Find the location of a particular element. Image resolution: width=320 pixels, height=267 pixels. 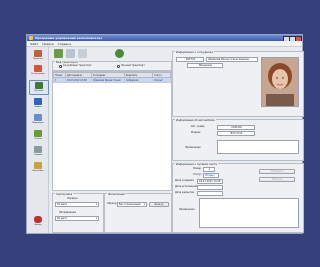

sidebar-item-settings: Настройки is located at coordinates (38, 167).